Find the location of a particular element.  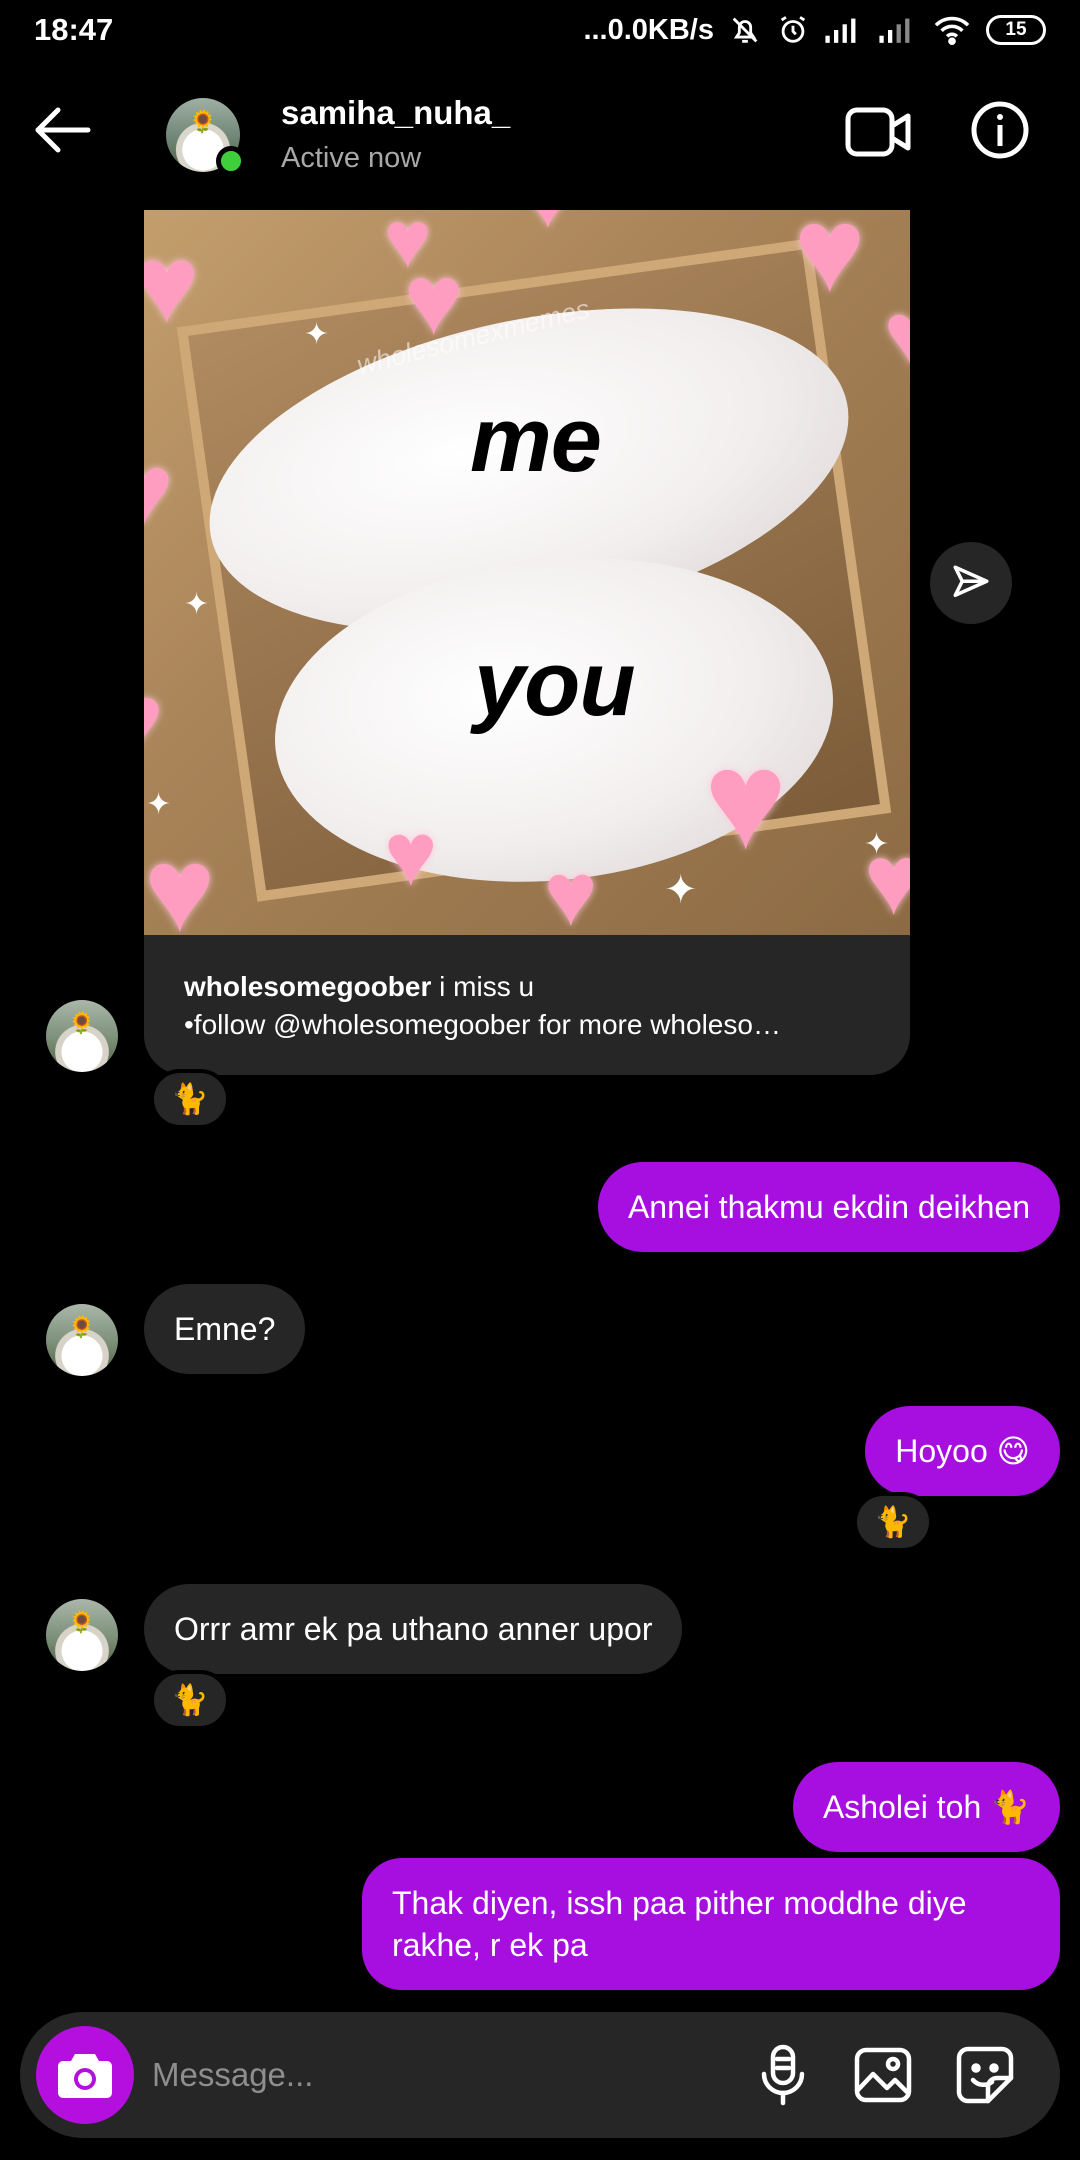

caption-text: i miss u is located at coordinates (483, 986).